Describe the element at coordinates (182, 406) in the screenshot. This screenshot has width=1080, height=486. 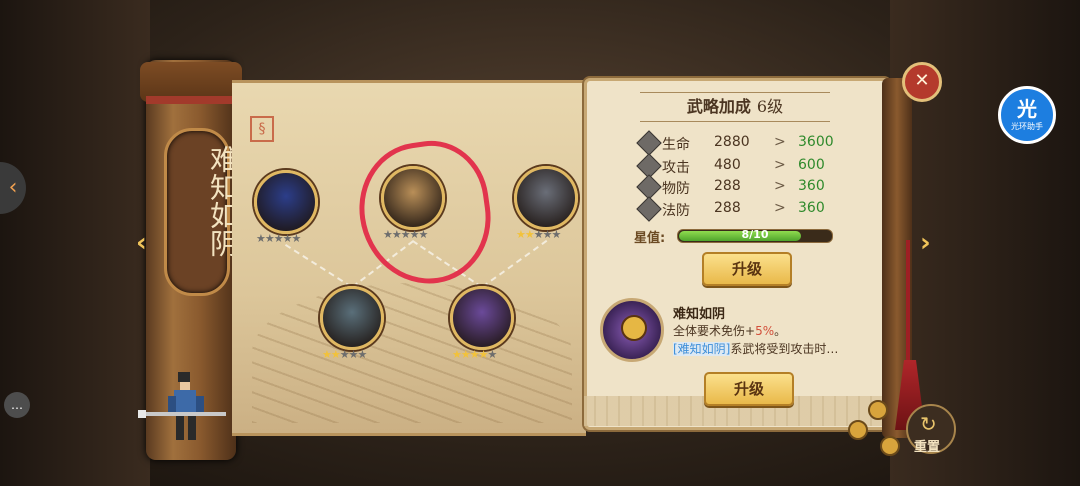
I see `pixel-warrior-sprite` at that location.